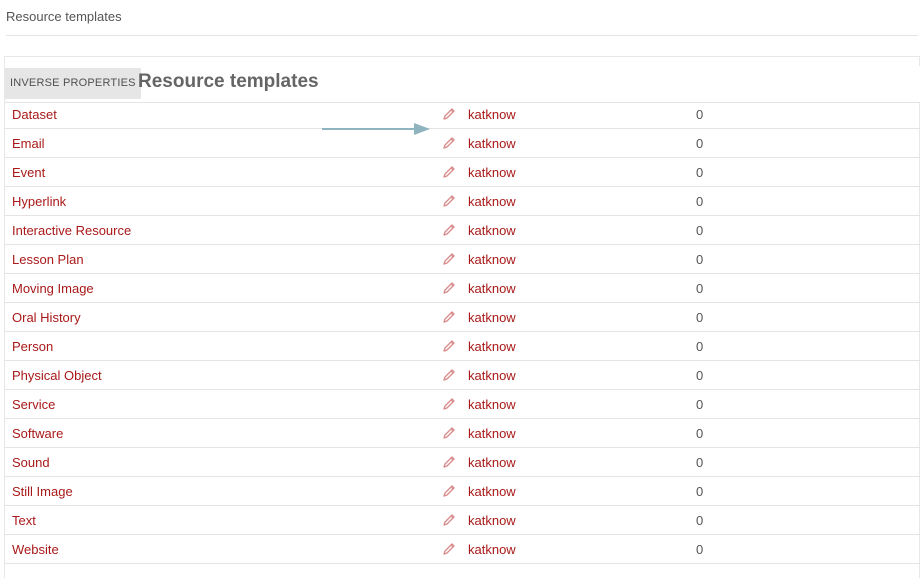 This screenshot has height=578, width=924. Describe the element at coordinates (462, 549) in the screenshot. I see `table-row: Website katknow 0` at that location.